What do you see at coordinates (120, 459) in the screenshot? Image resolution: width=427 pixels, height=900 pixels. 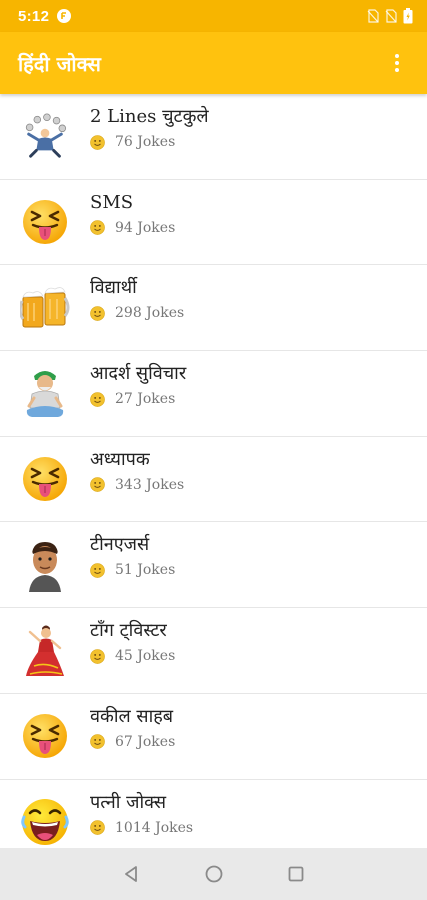 I see `list-item-title: अध्यापक` at bounding box center [120, 459].